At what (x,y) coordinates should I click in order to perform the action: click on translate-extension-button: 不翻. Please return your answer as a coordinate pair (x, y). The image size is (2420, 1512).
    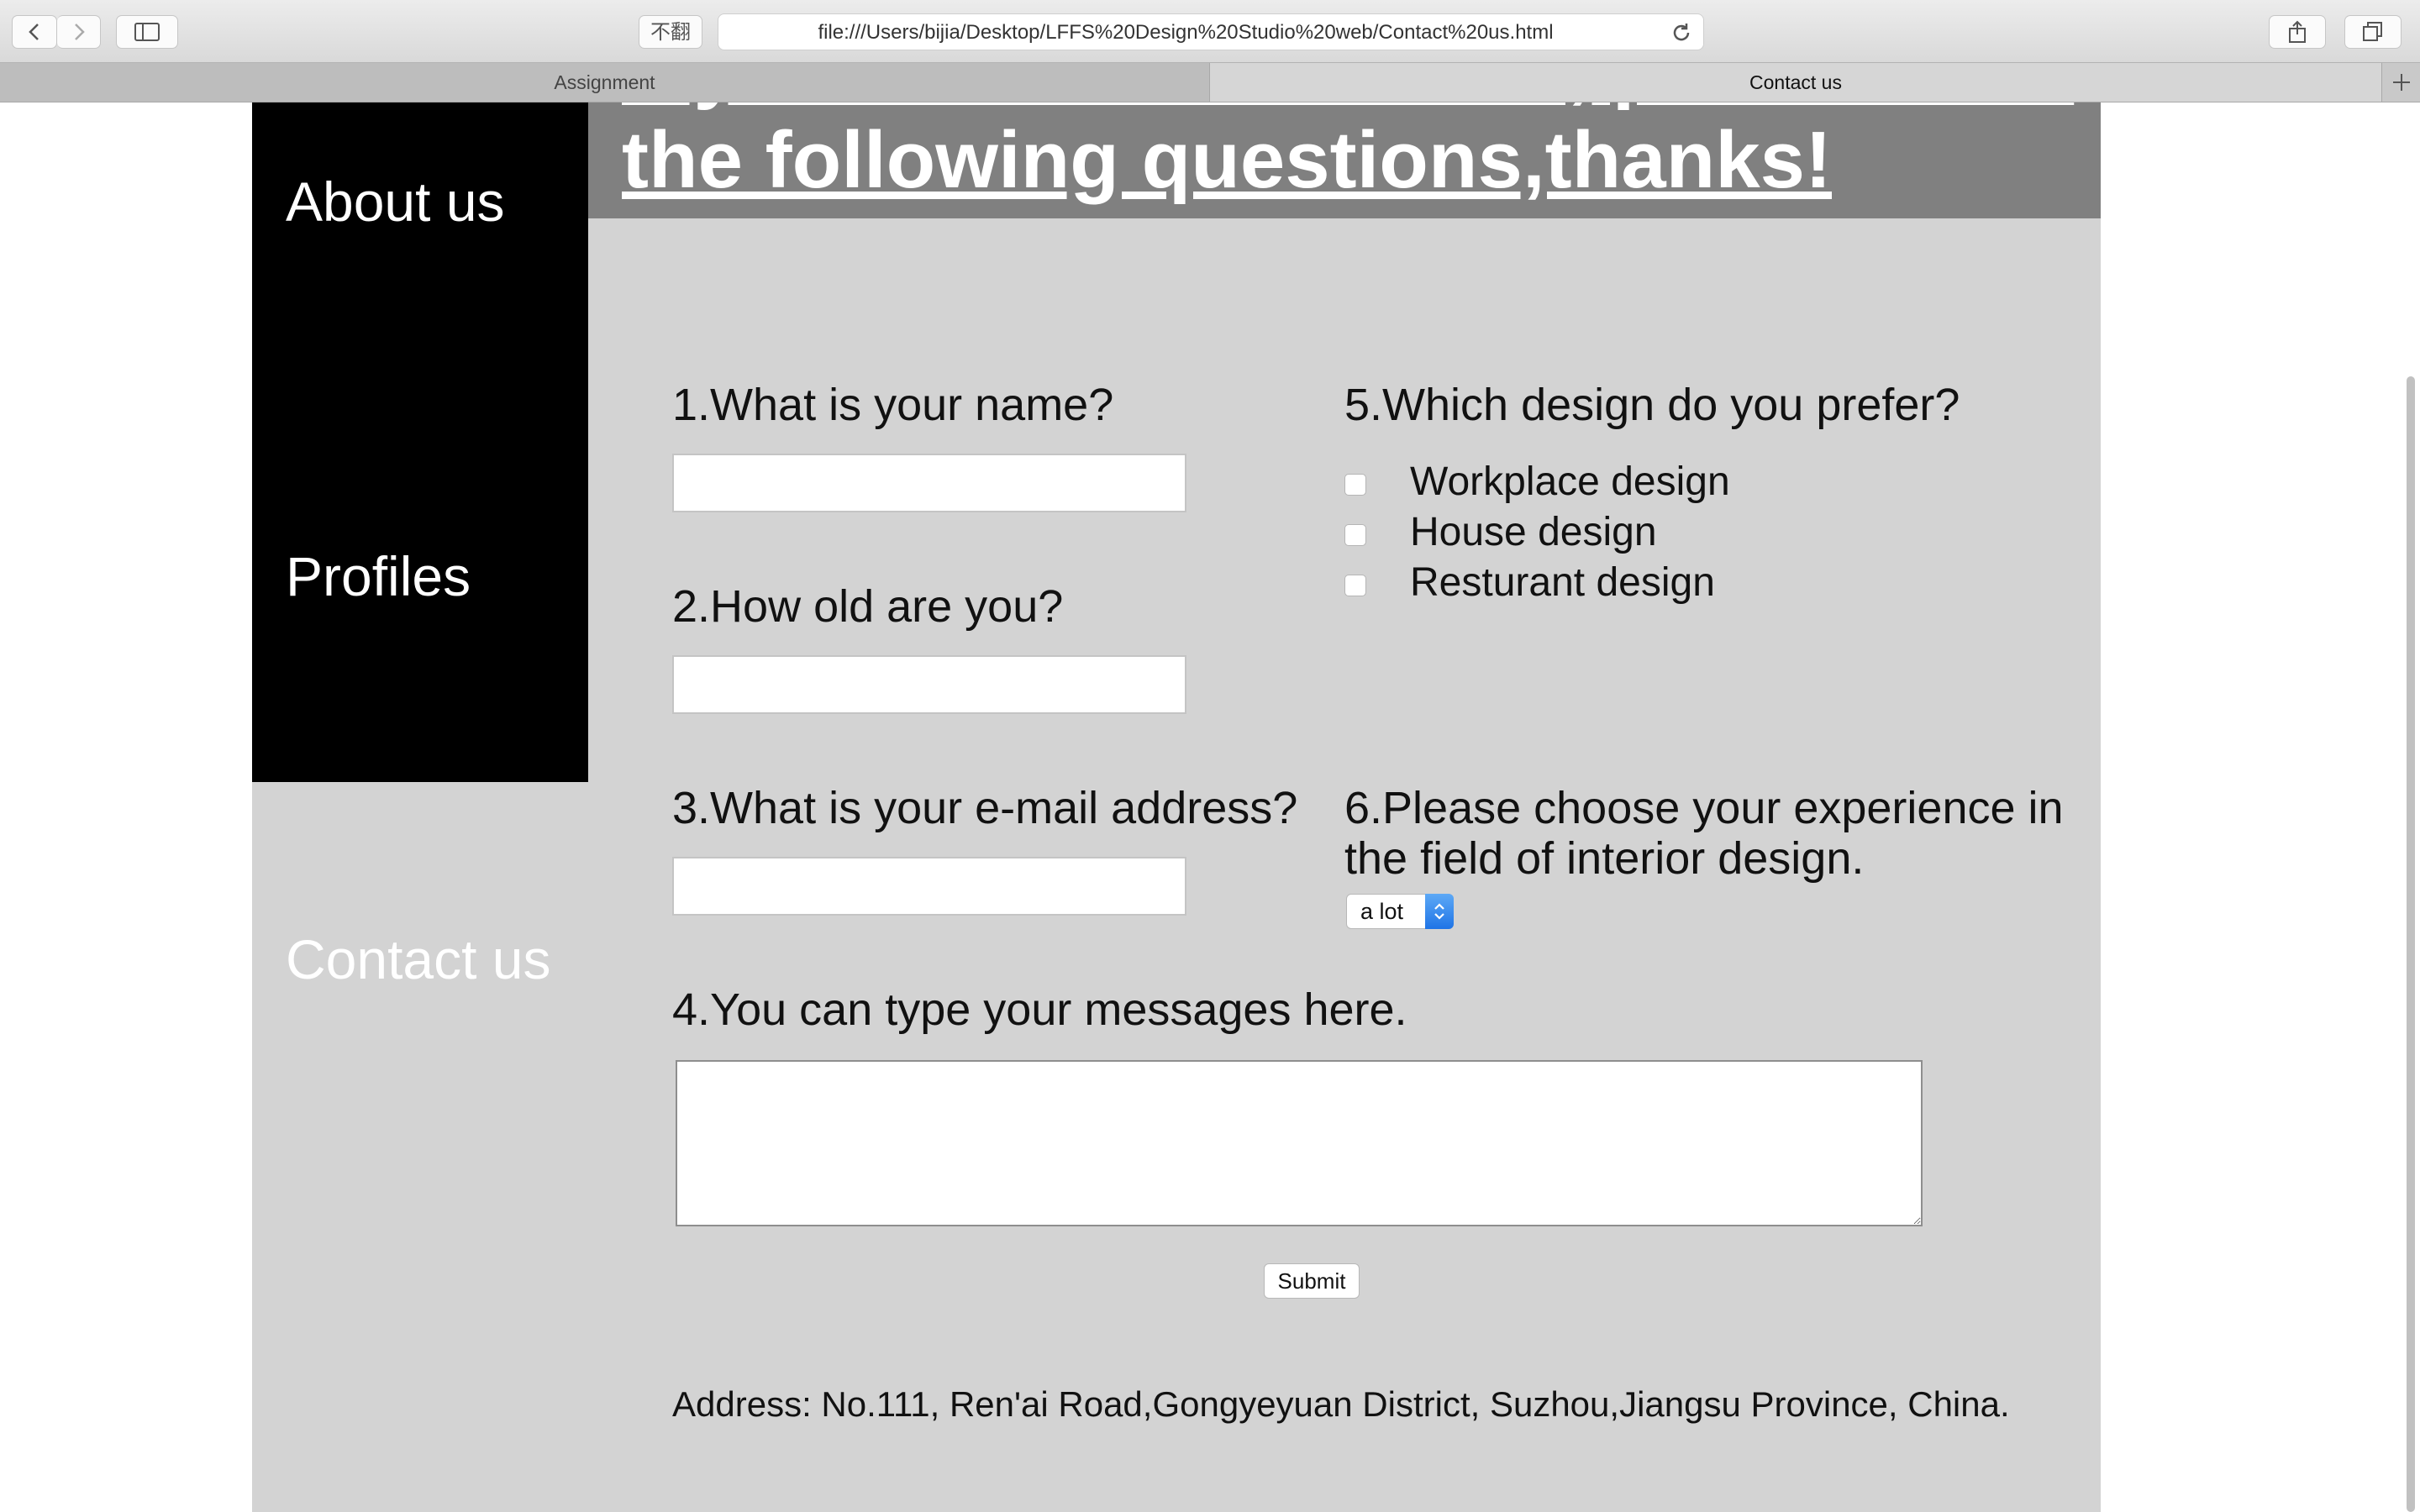
    Looking at the image, I should click on (671, 32).